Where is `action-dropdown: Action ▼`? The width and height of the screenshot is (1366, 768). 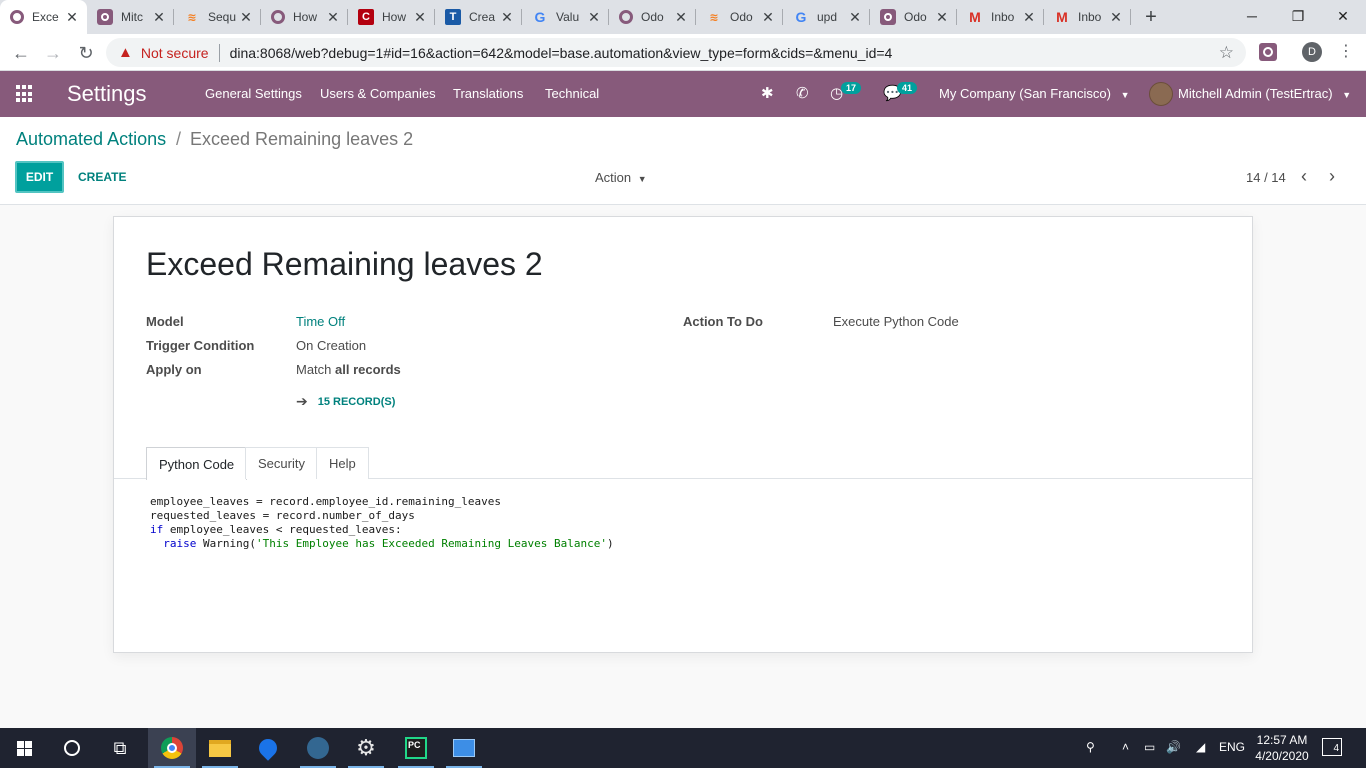
action-dropdown: Action ▼ is located at coordinates (621, 177).